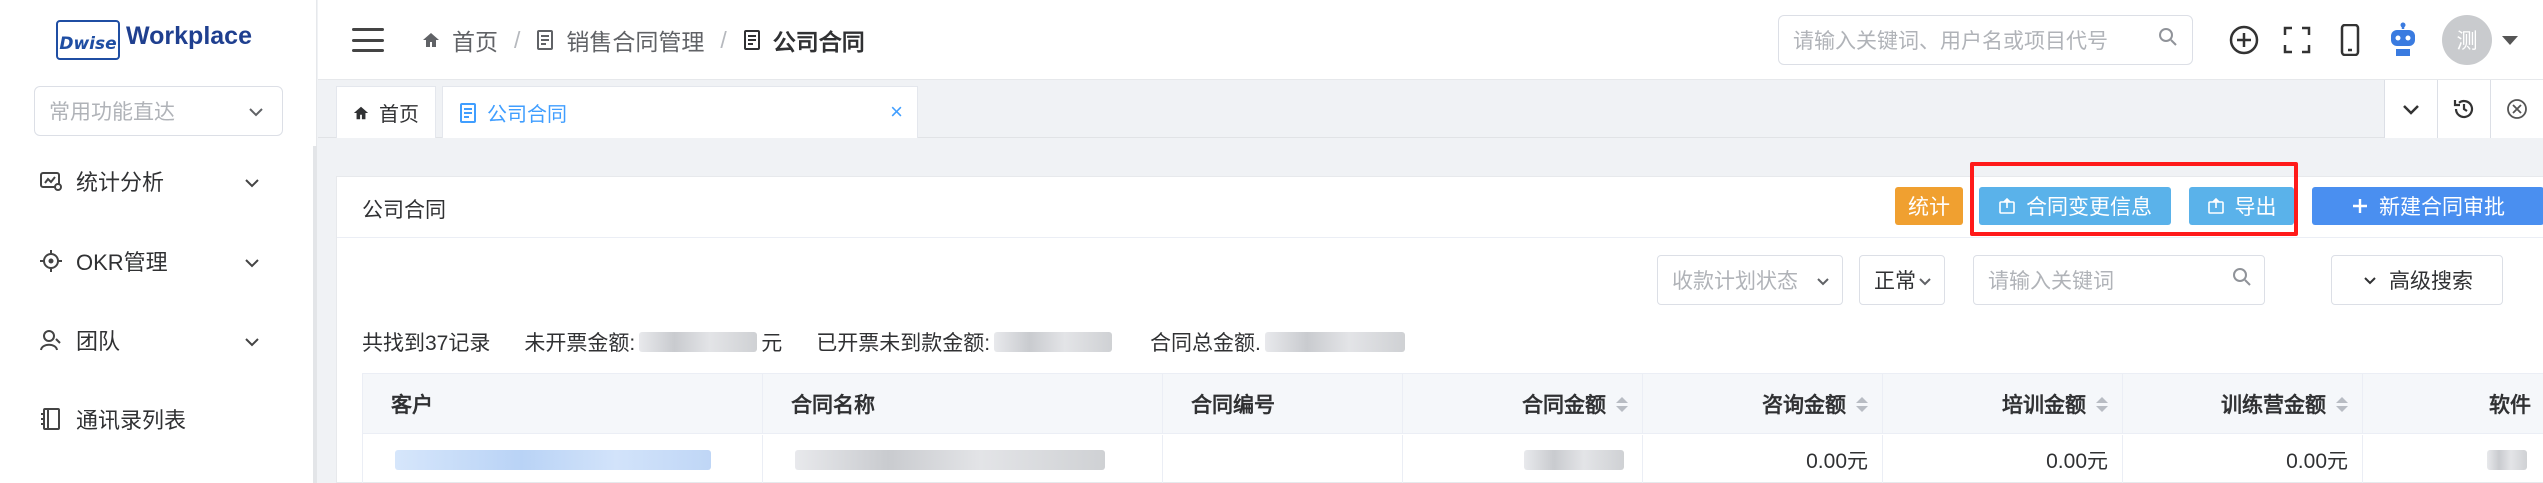 This screenshot has height=483, width=2543. What do you see at coordinates (527, 115) in the screenshot?
I see `tab-label: 公司合同` at bounding box center [527, 115].